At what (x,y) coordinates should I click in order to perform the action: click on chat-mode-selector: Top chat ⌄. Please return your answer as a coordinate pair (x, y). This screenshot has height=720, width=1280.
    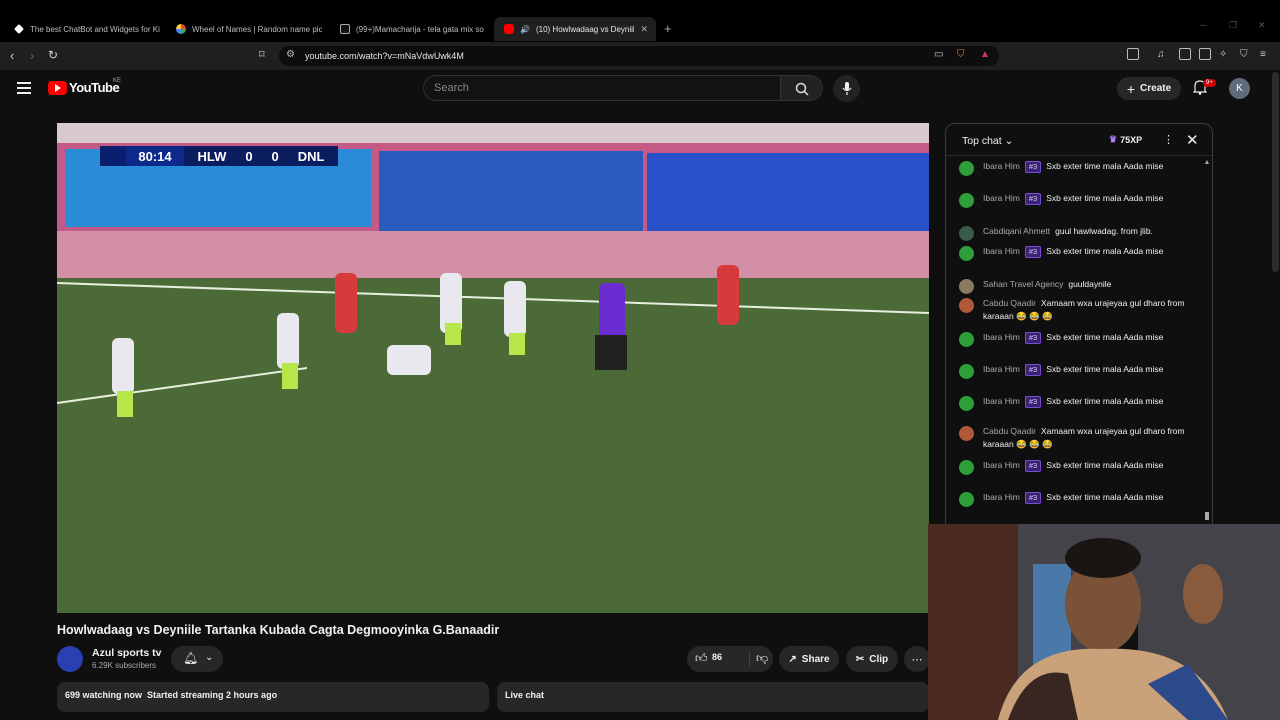
    Looking at the image, I should click on (987, 141).